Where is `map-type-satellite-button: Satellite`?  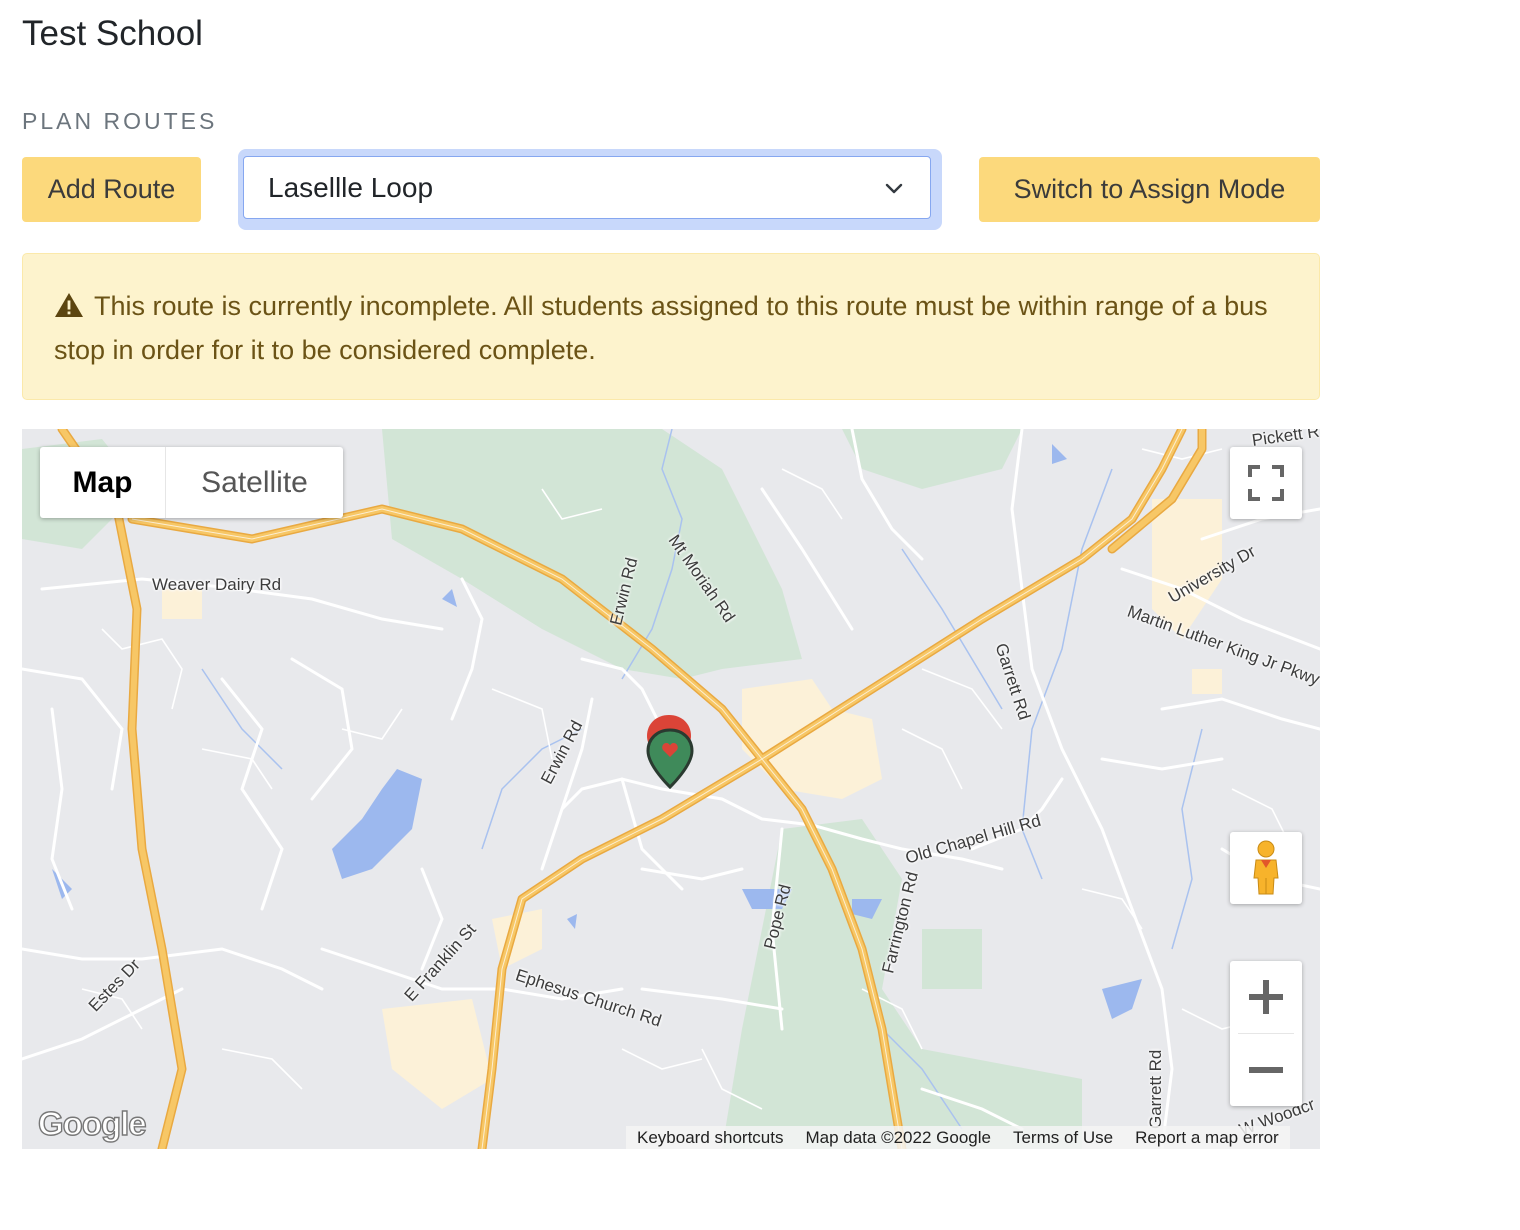 map-type-satellite-button: Satellite is located at coordinates (254, 482).